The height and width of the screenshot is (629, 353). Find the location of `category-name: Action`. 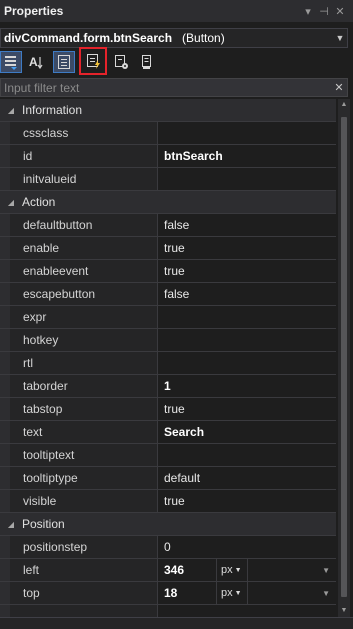

category-name: Action is located at coordinates (39, 202).